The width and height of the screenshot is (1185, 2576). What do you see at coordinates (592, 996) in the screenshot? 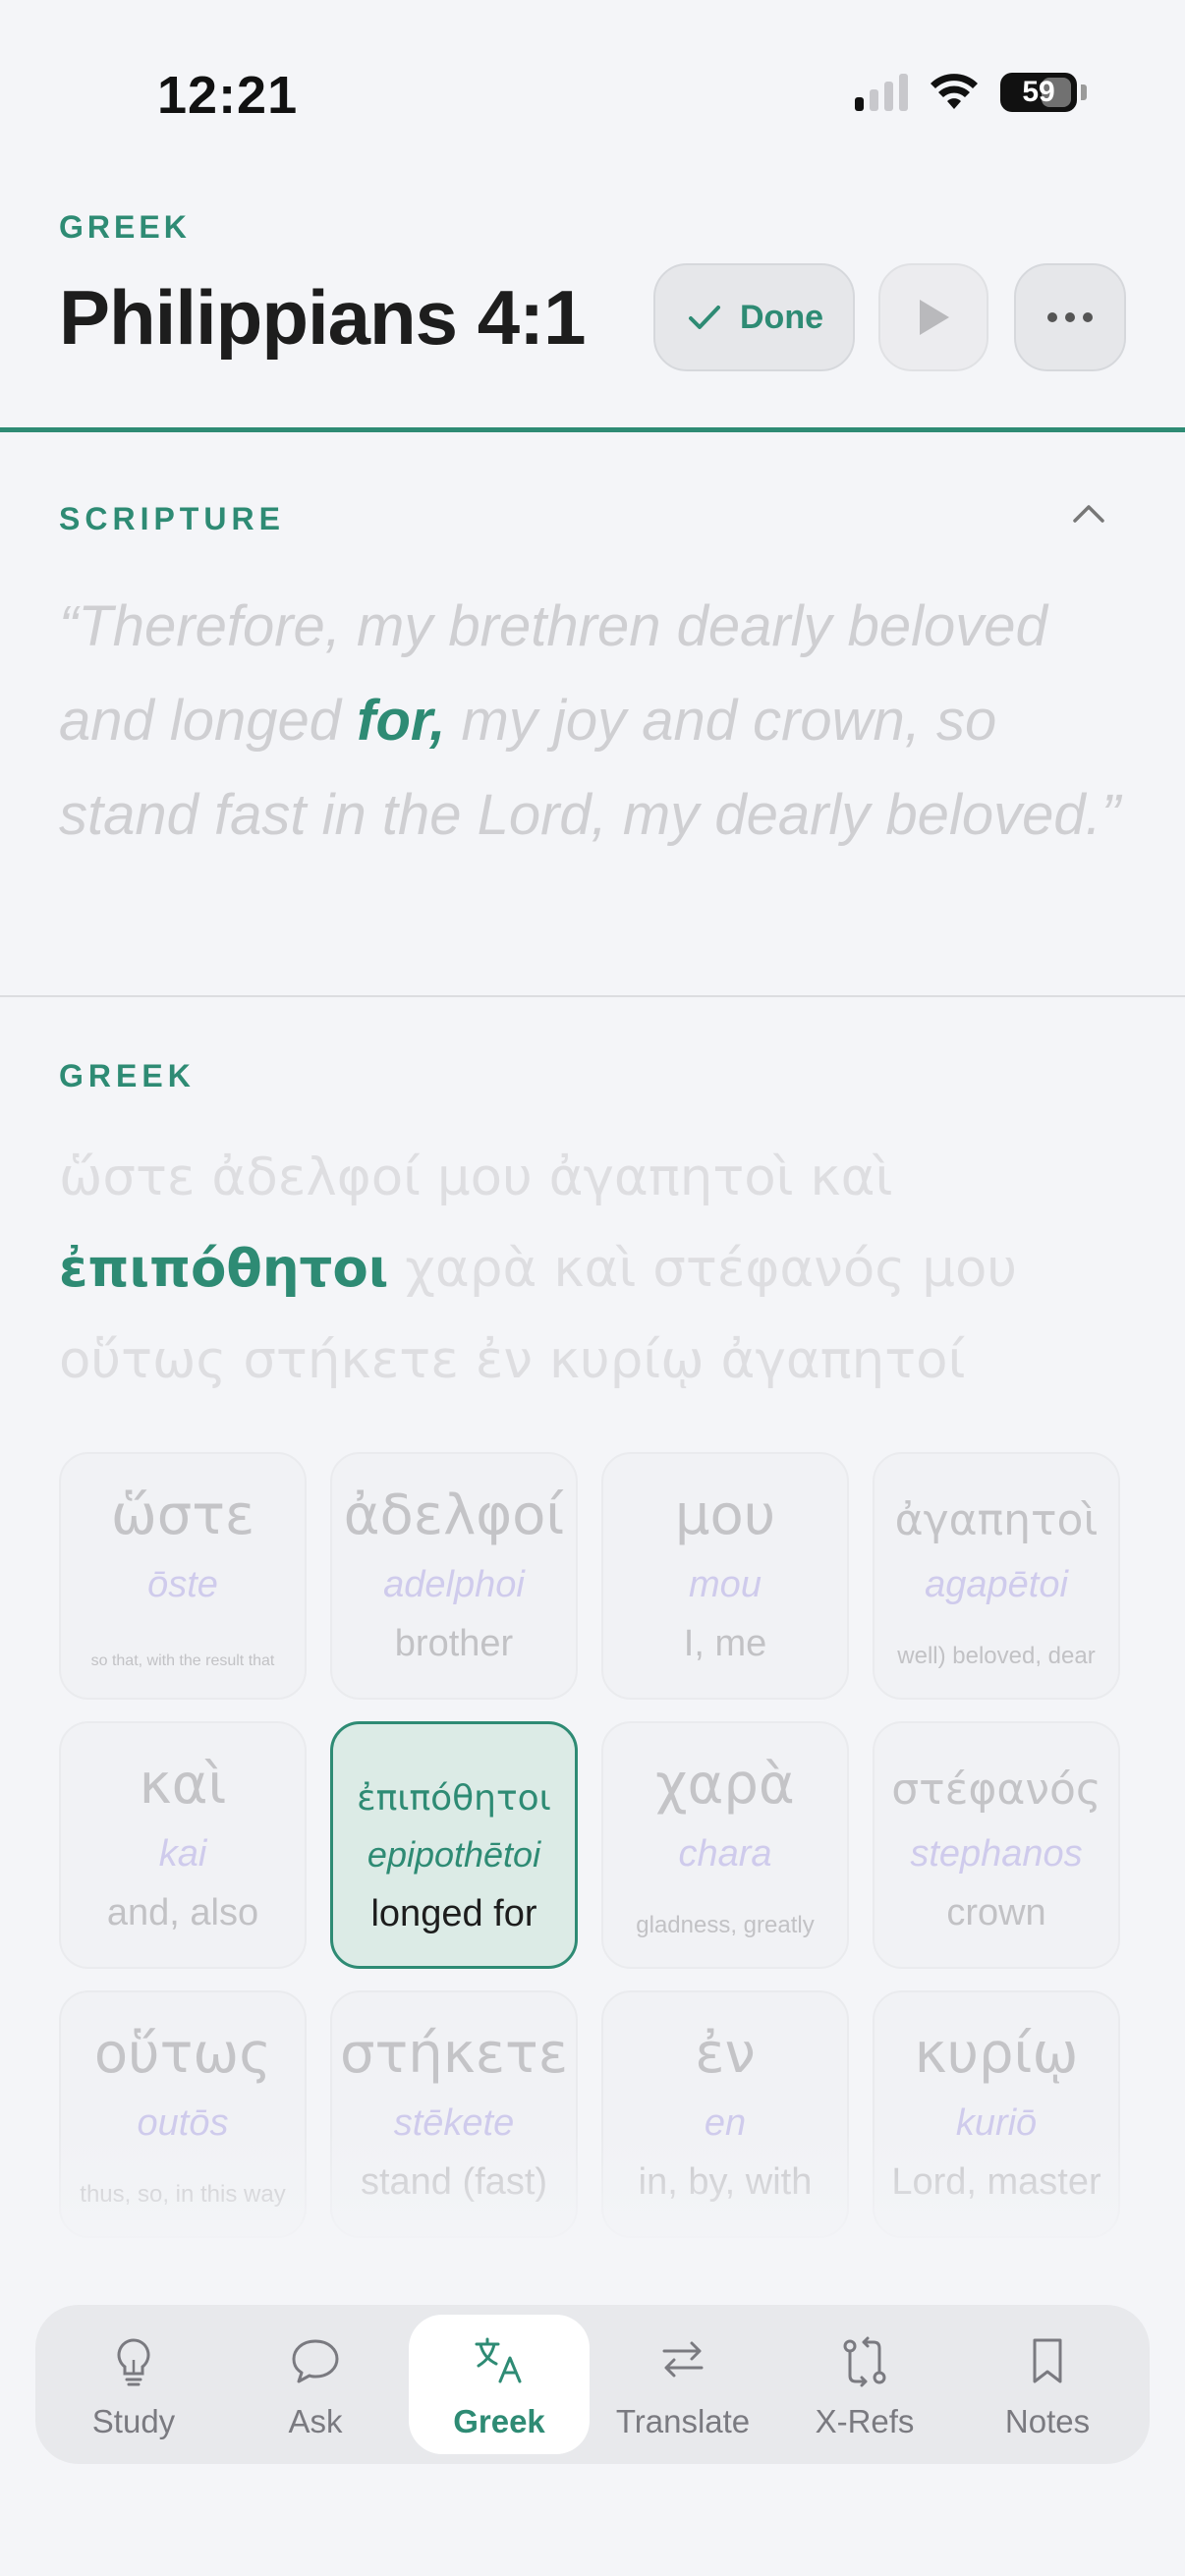
I see `section-divider` at bounding box center [592, 996].